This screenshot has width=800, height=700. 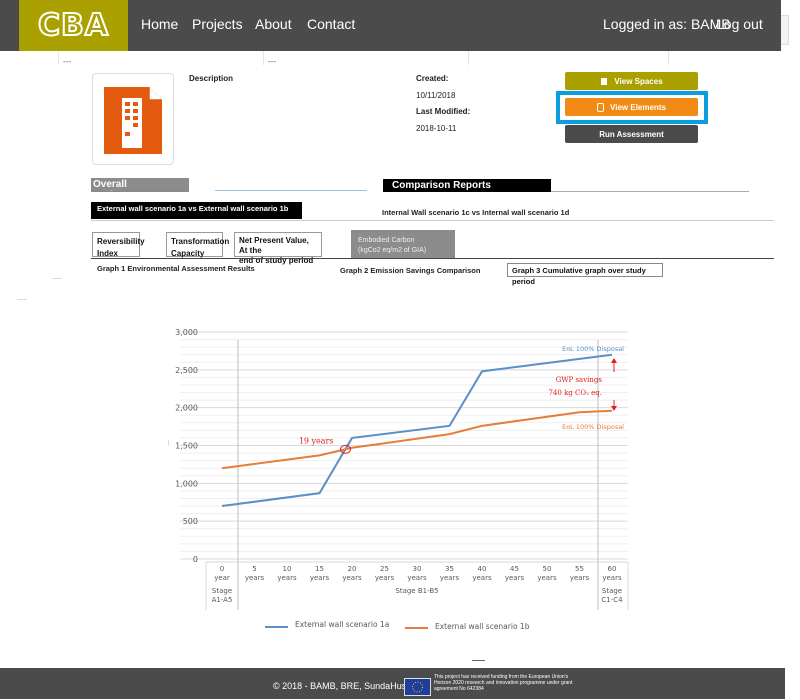 I want to click on gwp-savings-value: 740 kg CO₂ eq., so click(x=575, y=393).